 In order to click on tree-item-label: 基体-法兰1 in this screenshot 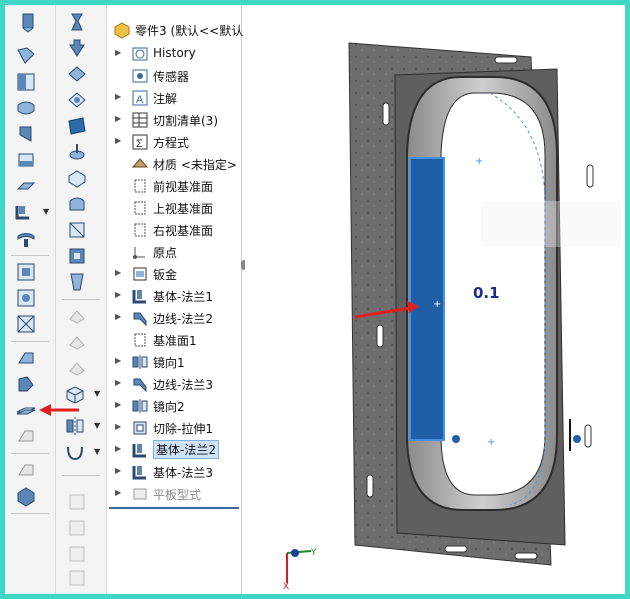, I will do `click(183, 297)`.